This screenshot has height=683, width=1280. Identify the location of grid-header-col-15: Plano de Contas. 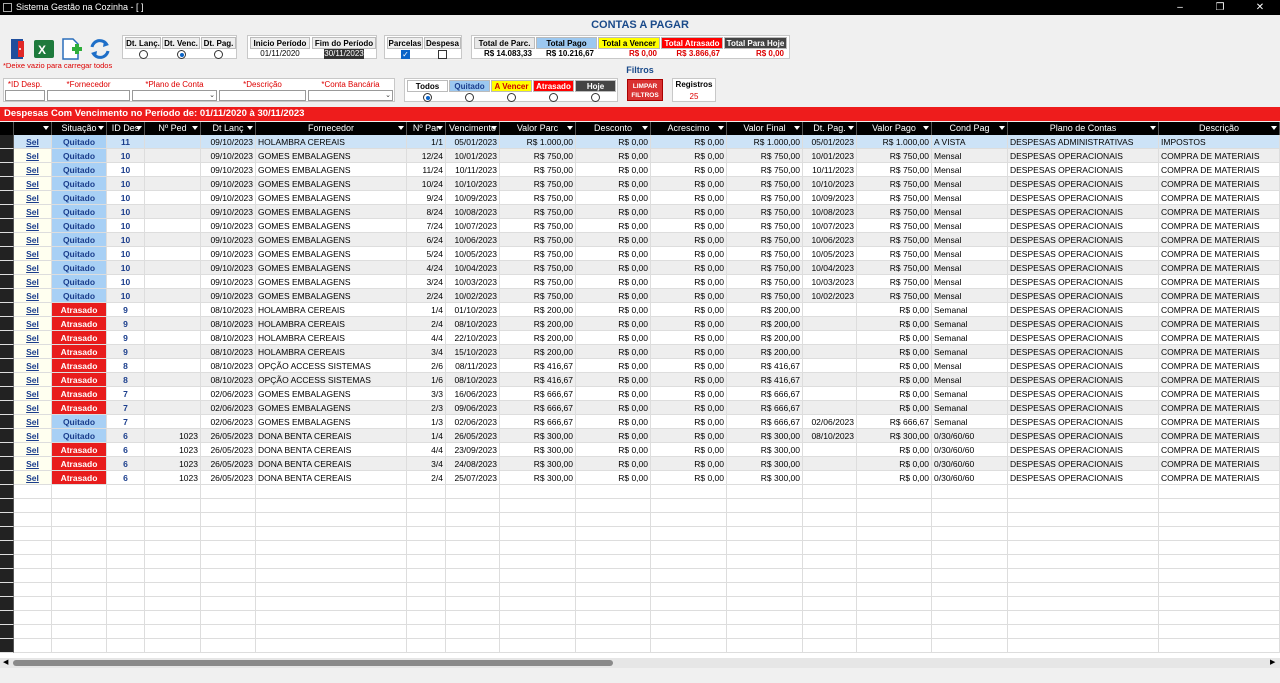
(1083, 128).